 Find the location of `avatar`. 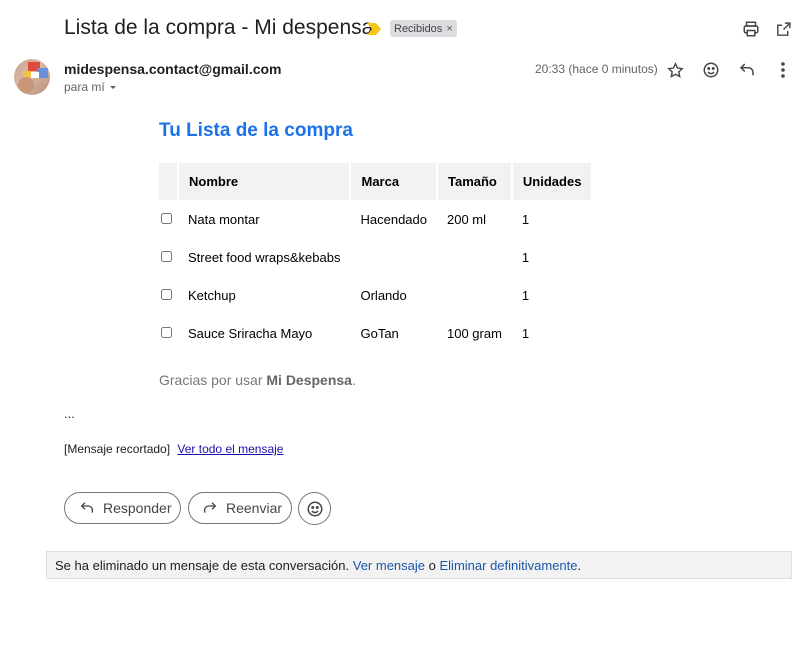

avatar is located at coordinates (32, 77).